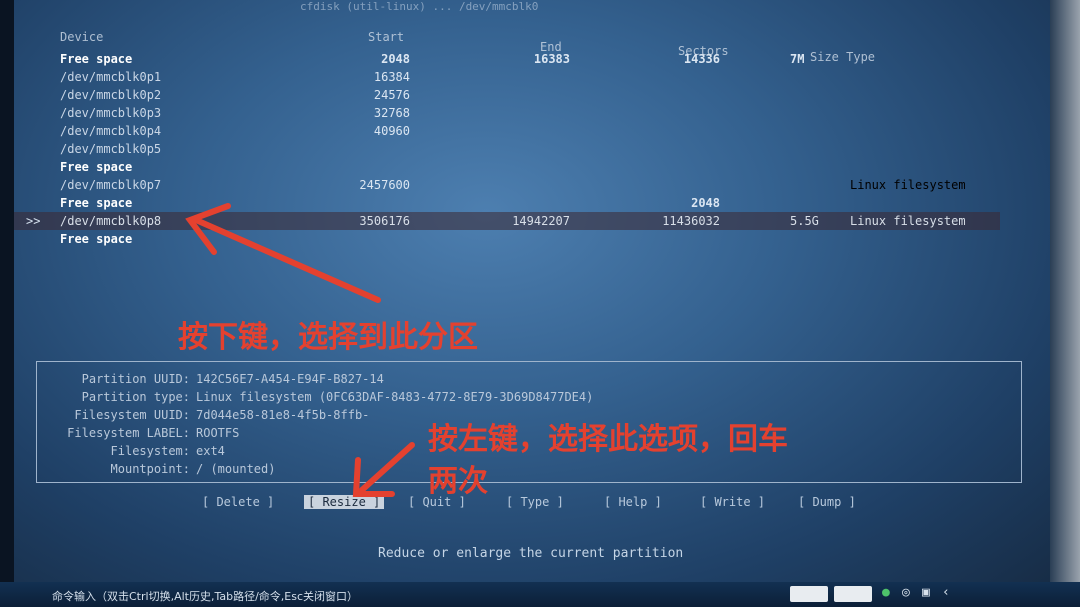 This screenshot has width=1080, height=607. I want to click on monitor-bezel-right, so click(1065, 303).